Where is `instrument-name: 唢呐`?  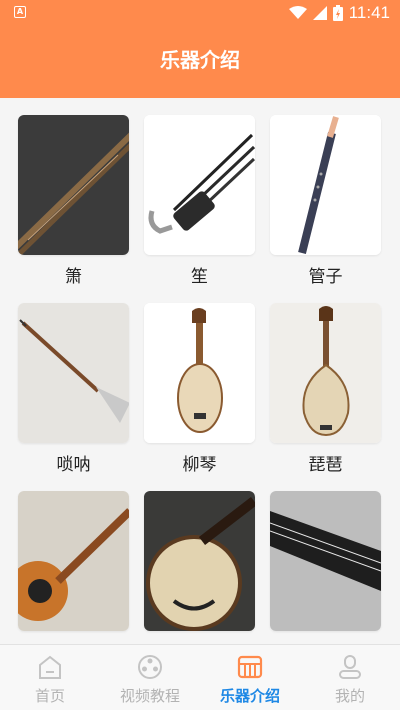
instrument-name: 唢呐 is located at coordinates (73, 465).